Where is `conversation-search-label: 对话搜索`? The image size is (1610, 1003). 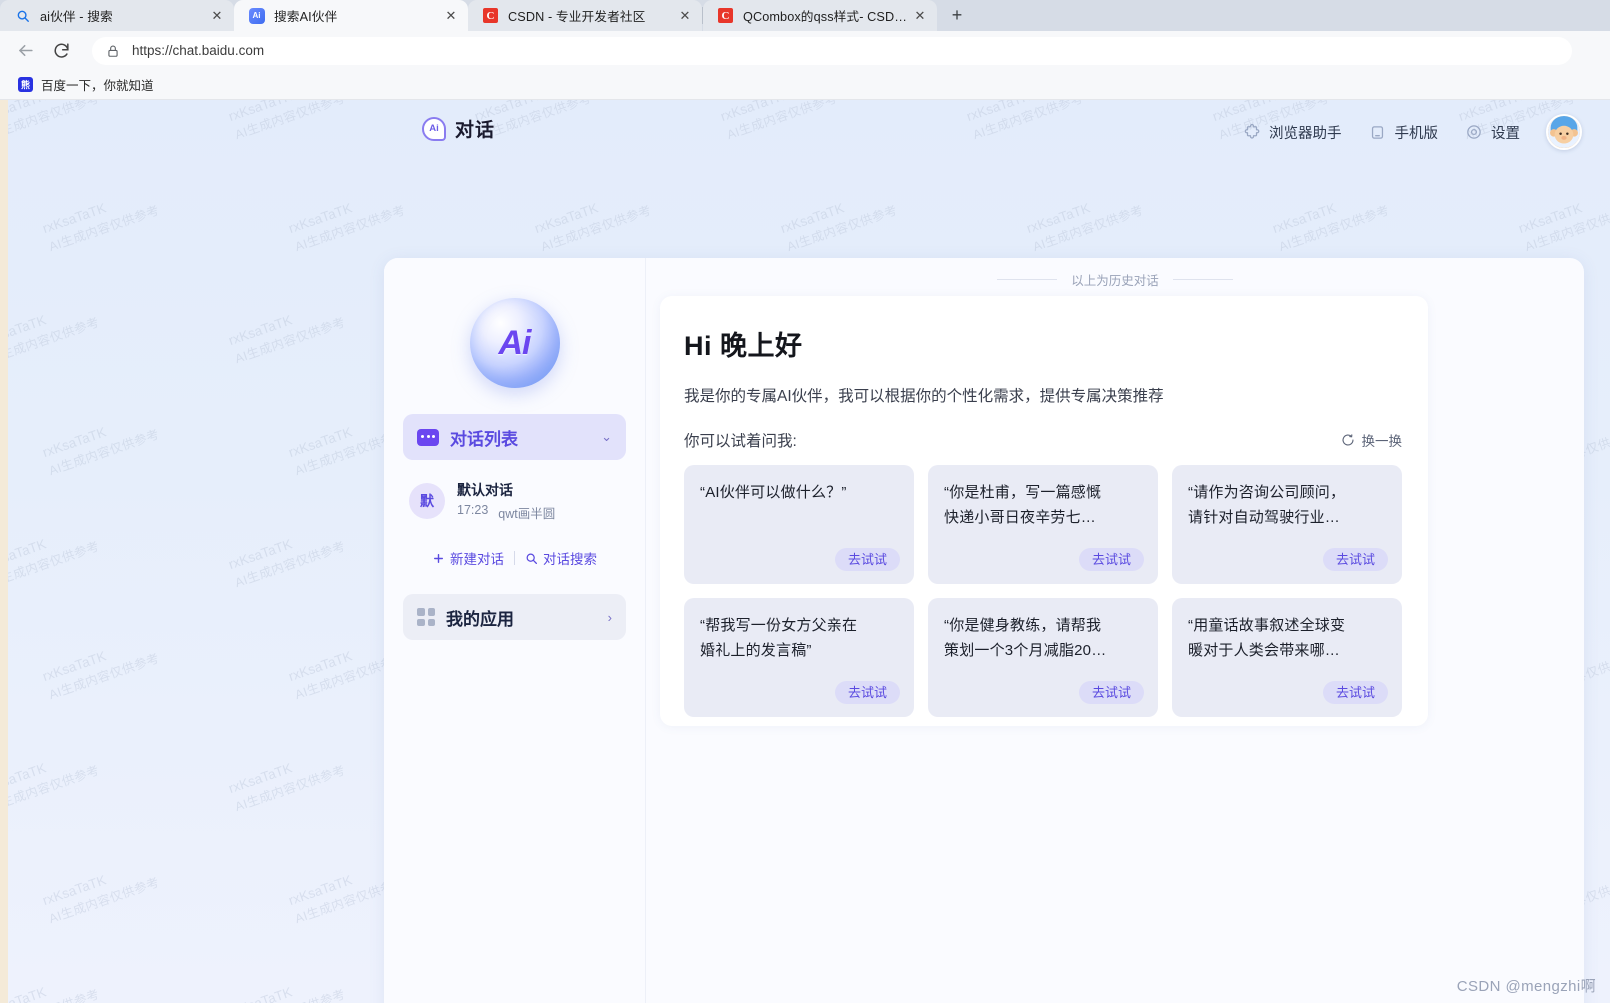 conversation-search-label: 对话搜索 is located at coordinates (570, 559).